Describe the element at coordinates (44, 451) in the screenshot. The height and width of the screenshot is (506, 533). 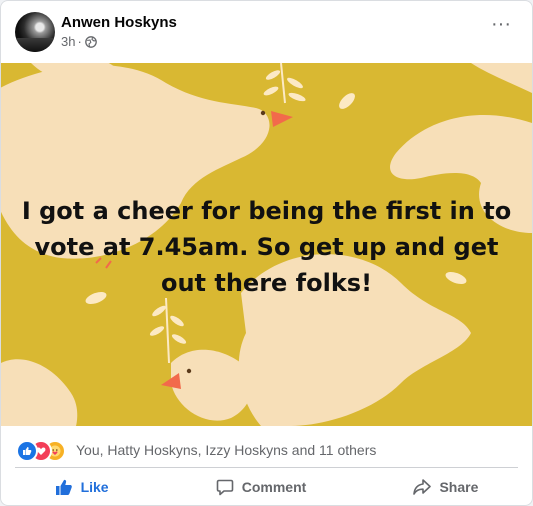
I see `reaction-icons` at that location.